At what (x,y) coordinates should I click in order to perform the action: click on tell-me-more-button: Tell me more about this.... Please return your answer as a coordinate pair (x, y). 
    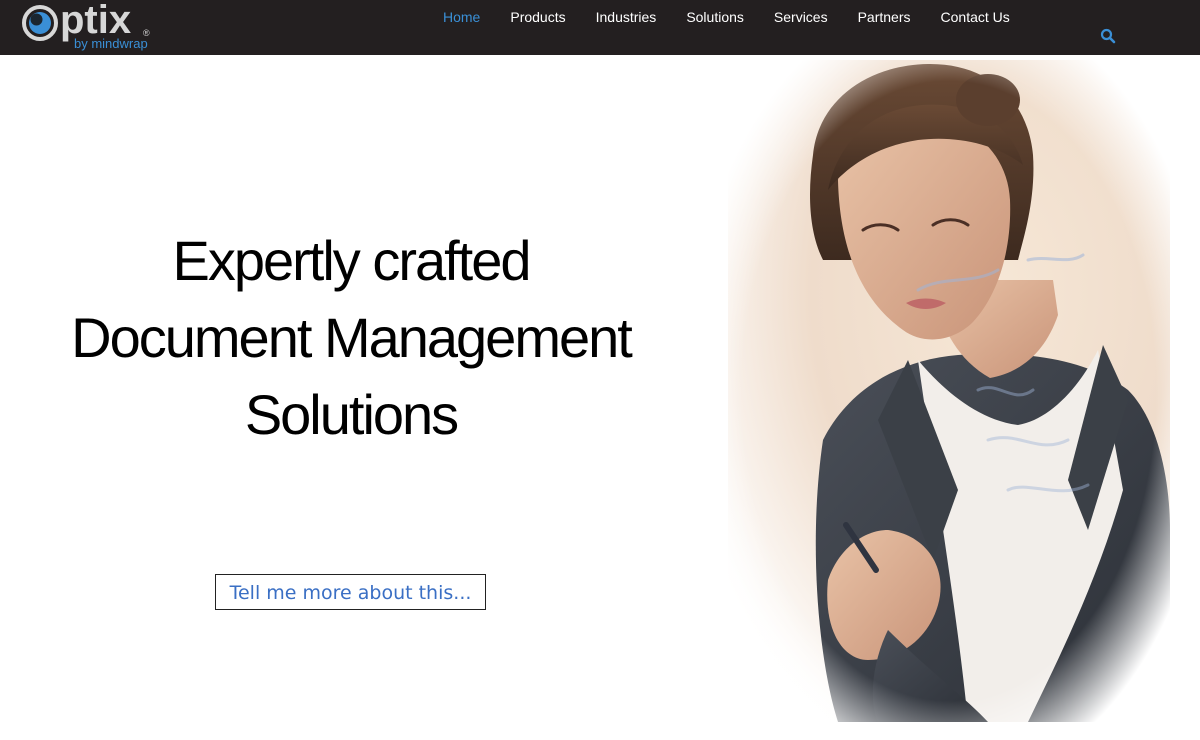
    Looking at the image, I should click on (350, 592).